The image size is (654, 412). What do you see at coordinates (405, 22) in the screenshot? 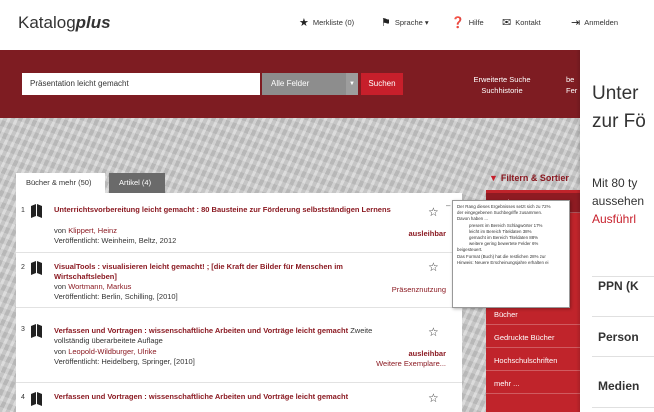
I see `nav-sprache: ⚑ Sprache ▾` at bounding box center [405, 22].